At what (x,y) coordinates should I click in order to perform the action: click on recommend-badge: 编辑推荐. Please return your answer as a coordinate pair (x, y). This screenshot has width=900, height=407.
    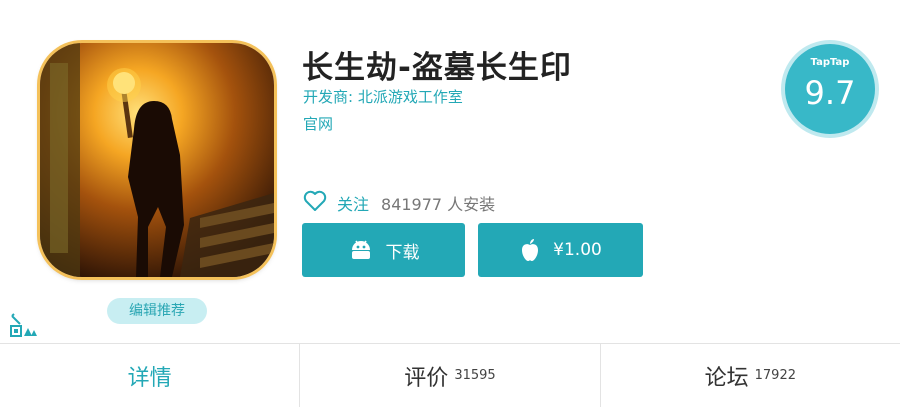
    Looking at the image, I should click on (157, 311).